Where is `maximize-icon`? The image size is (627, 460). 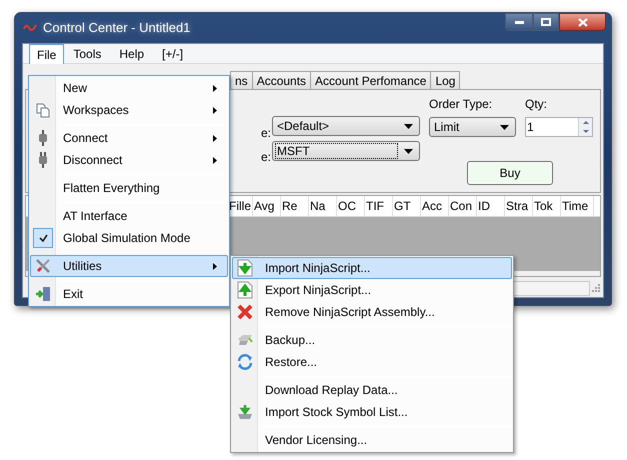 maximize-icon is located at coordinates (546, 22).